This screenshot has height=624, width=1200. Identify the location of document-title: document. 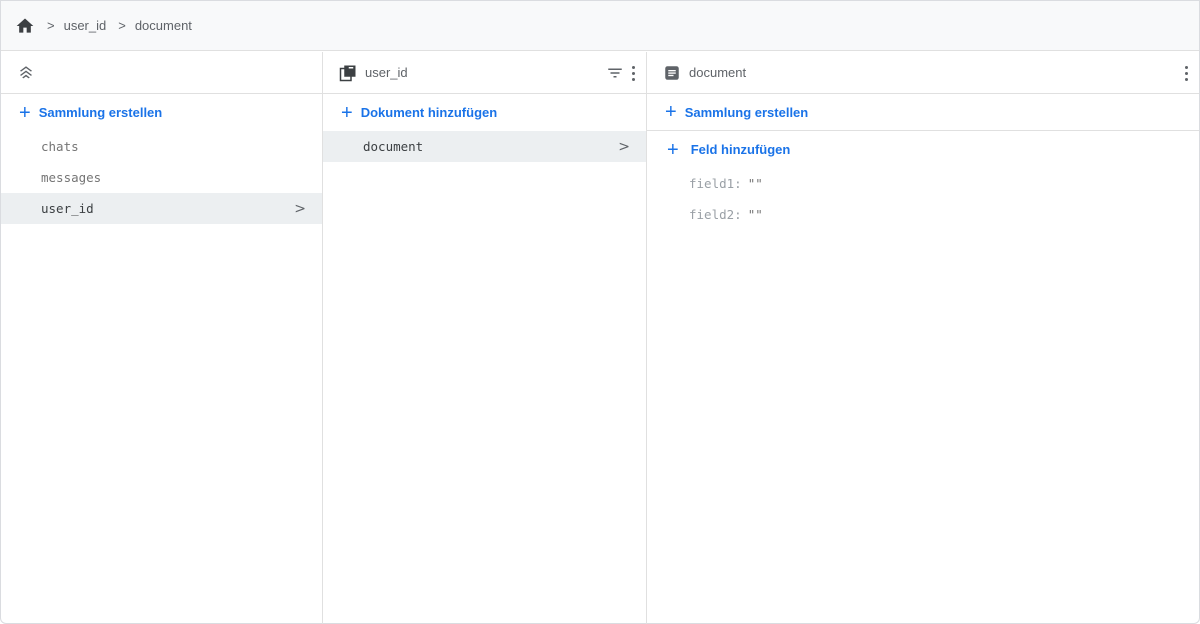
(718, 72).